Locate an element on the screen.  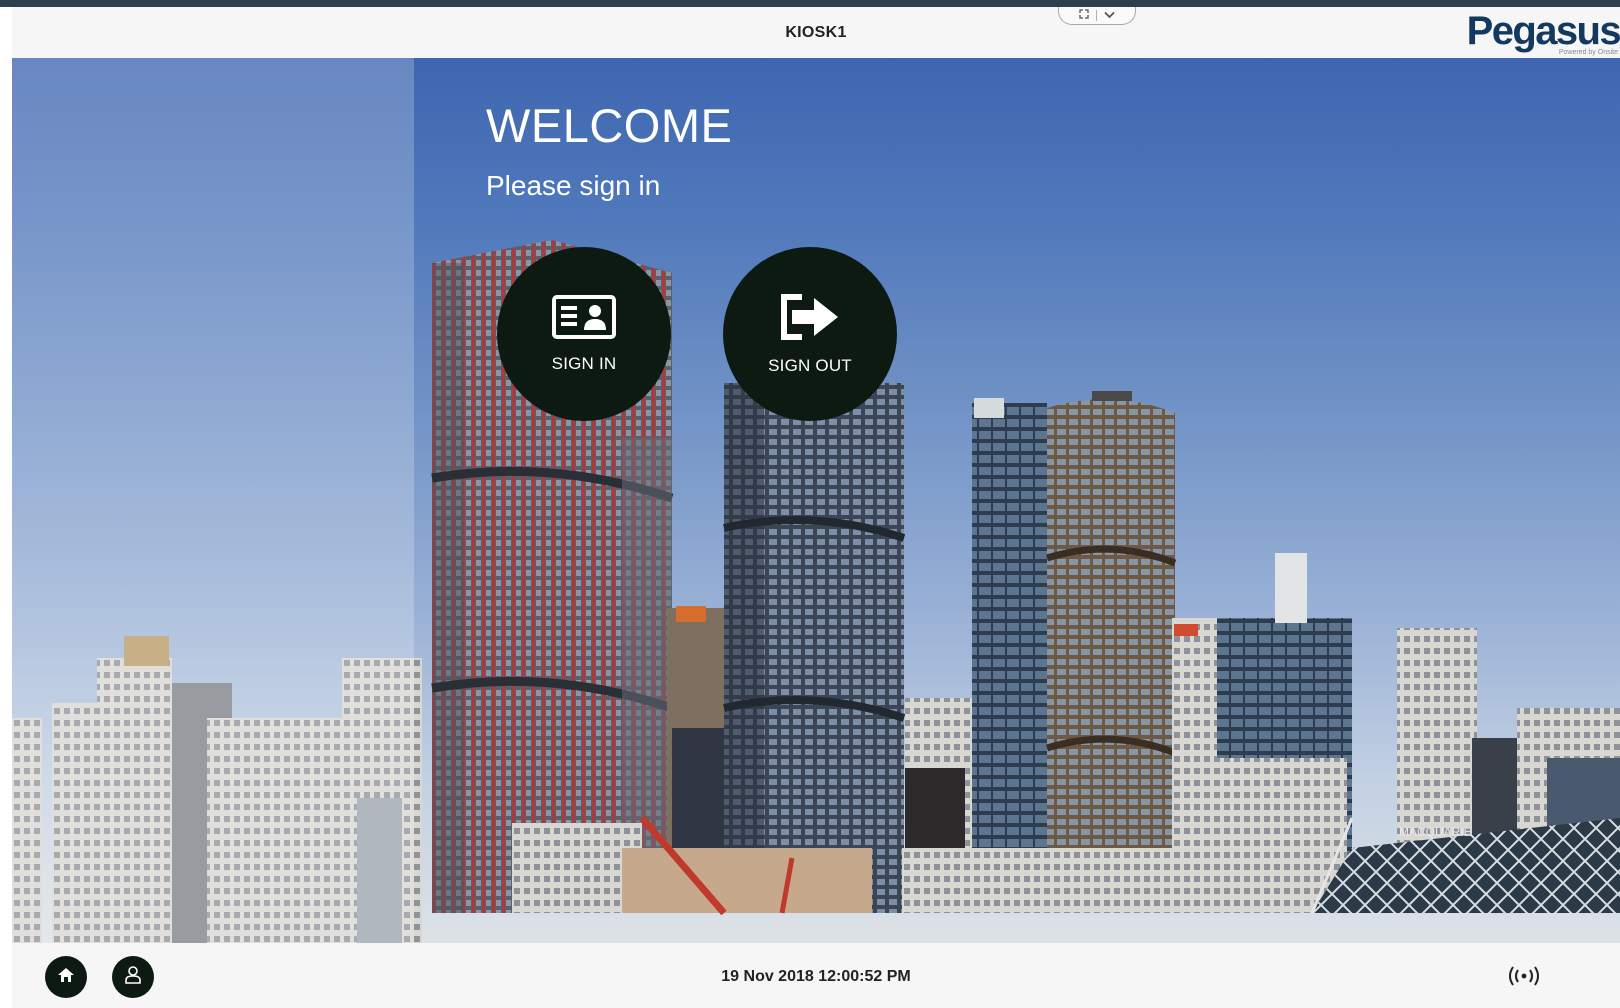
id-card-icon is located at coordinates (584, 319).